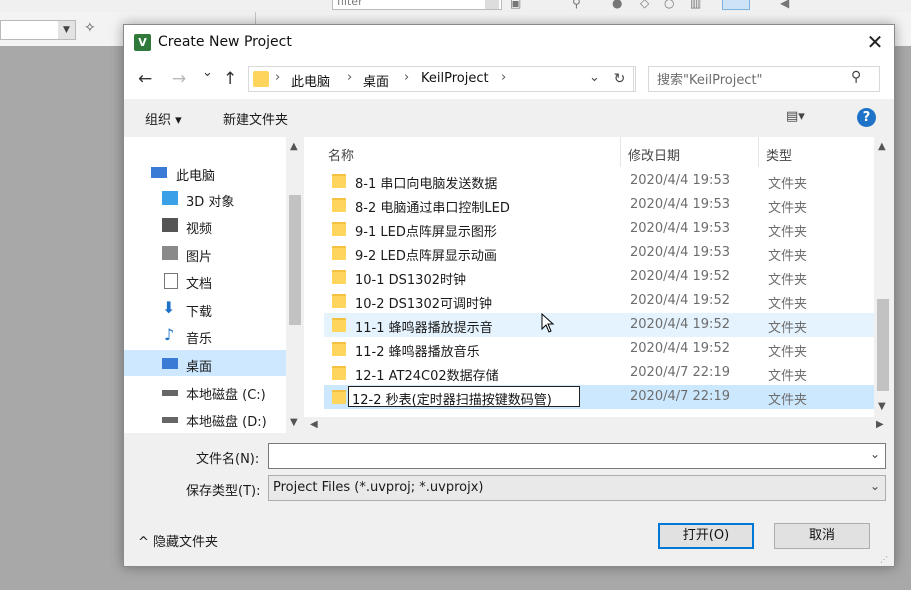  I want to click on list-item: 10-1 DS1302时钟 2020/4/4 19:52 文件夹, so click(599, 277).